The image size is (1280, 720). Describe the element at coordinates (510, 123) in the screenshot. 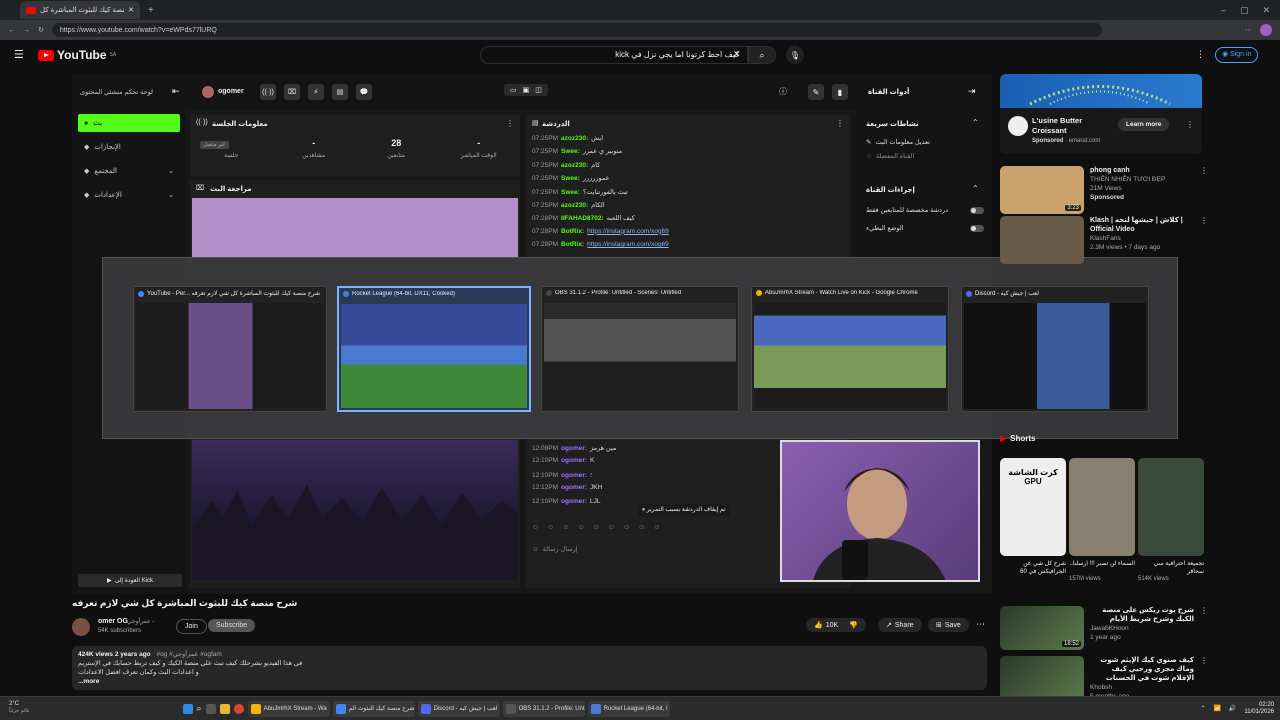

I see `session-menu-icon: ⋮` at that location.